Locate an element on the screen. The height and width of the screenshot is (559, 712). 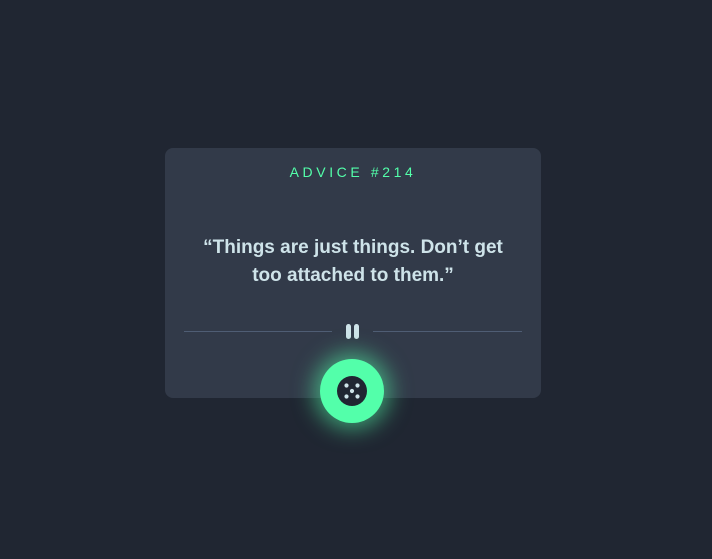
pause-bar-left is located at coordinates (348, 331).